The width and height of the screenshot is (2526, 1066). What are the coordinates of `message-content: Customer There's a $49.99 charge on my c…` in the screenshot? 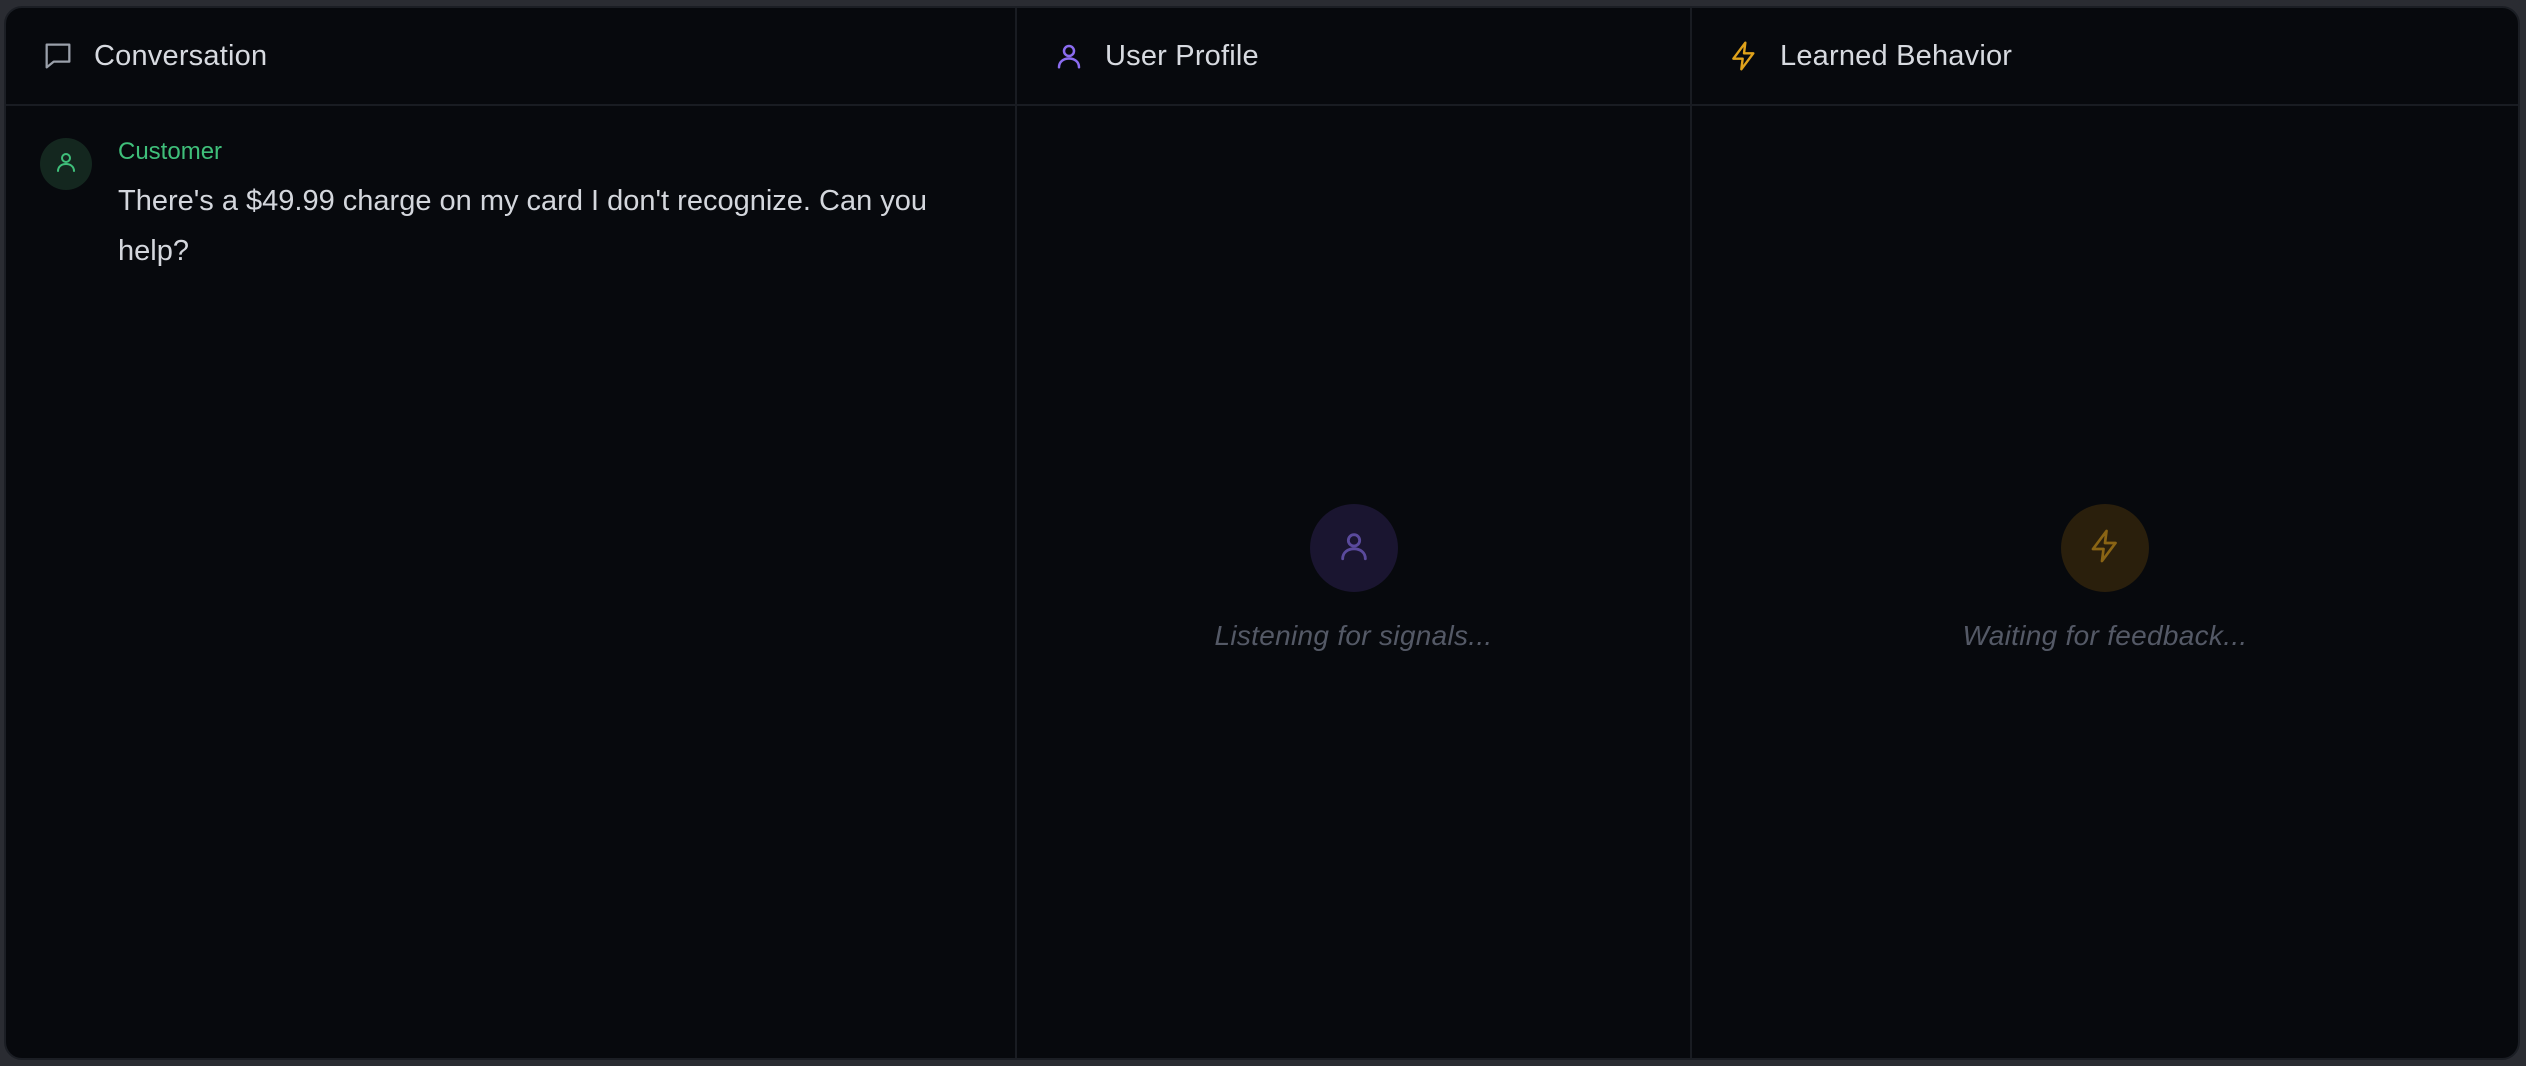 It's located at (538, 206).